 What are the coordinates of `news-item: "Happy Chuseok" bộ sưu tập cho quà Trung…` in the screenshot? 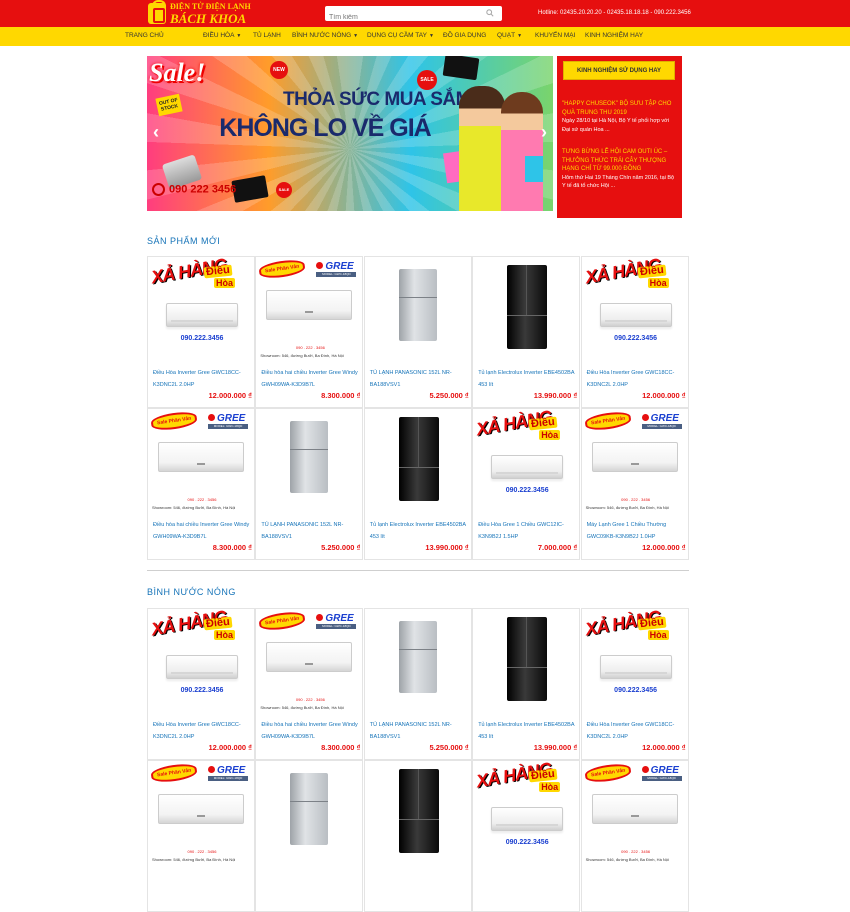 It's located at (619, 117).